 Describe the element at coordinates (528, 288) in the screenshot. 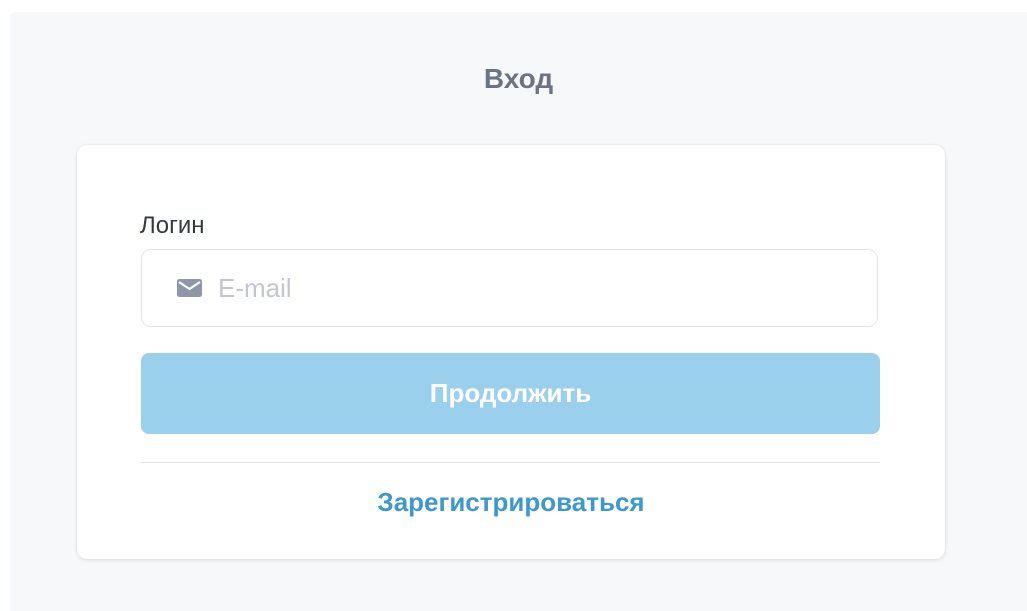

I see `email-input` at that location.